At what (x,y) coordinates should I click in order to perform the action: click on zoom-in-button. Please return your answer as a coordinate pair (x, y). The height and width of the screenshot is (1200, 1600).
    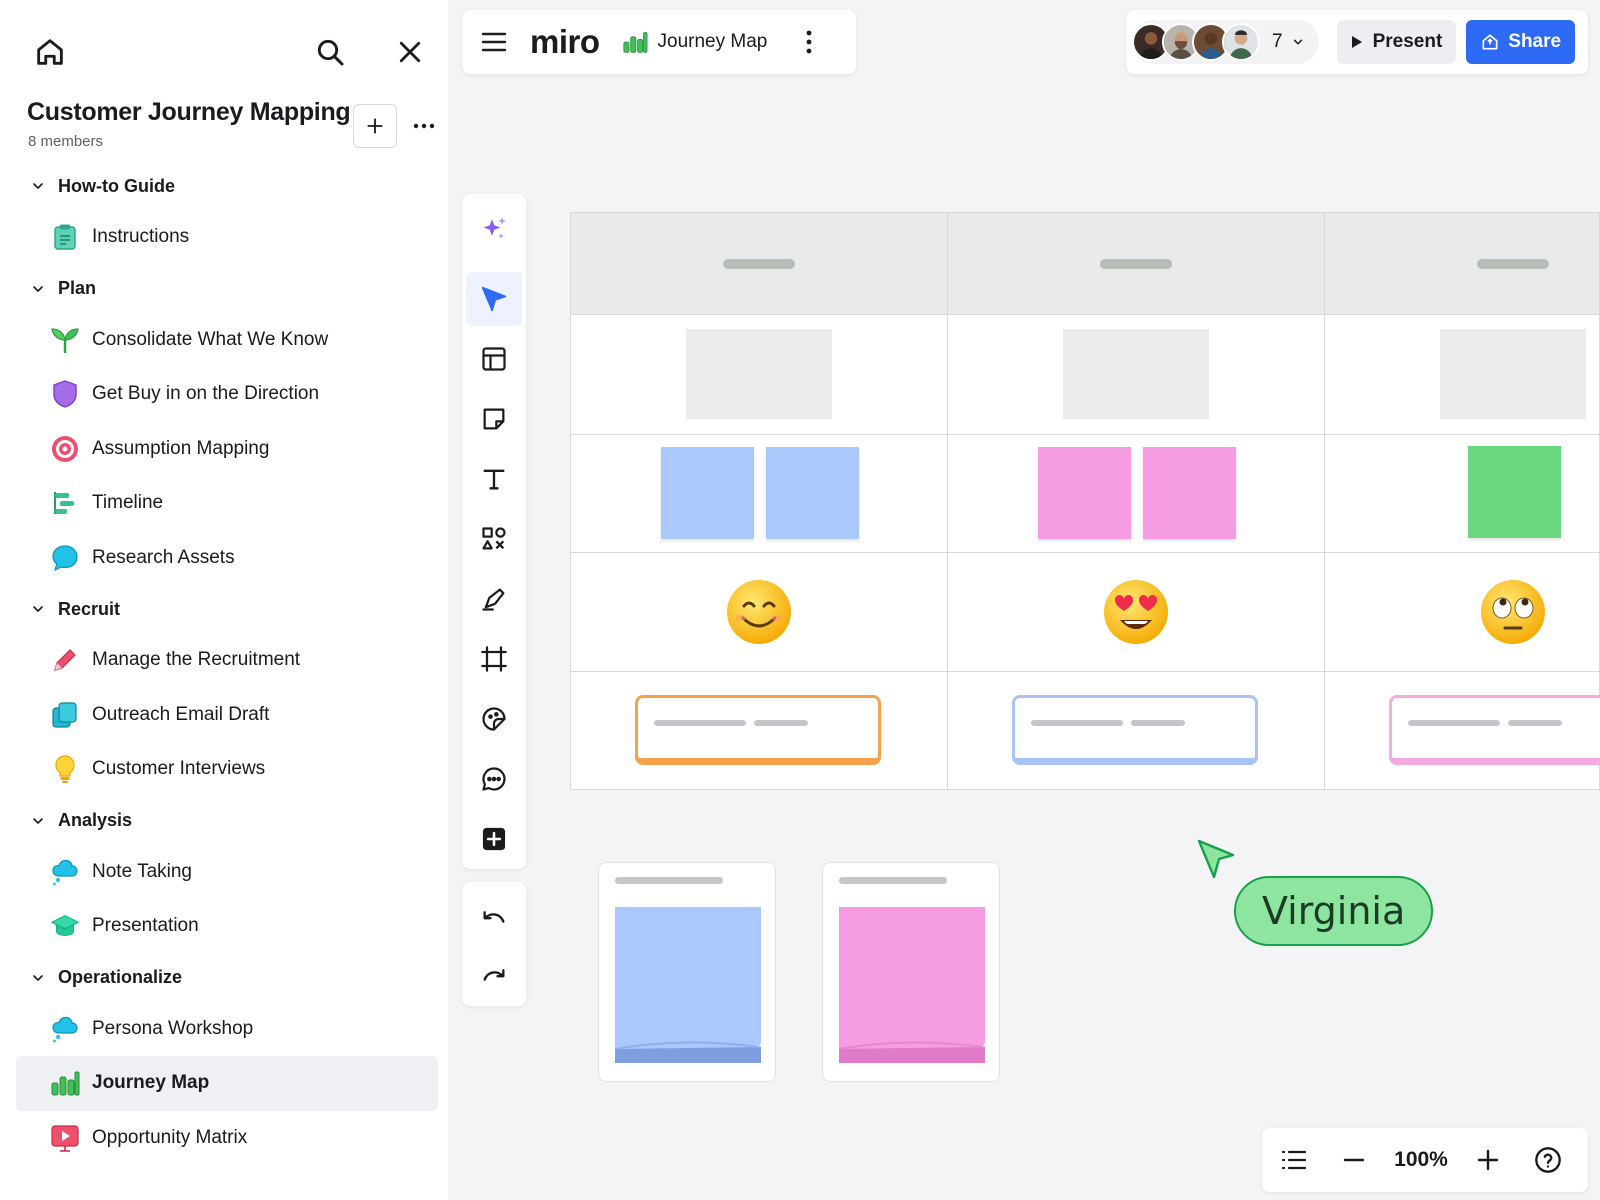
    Looking at the image, I should click on (1488, 1160).